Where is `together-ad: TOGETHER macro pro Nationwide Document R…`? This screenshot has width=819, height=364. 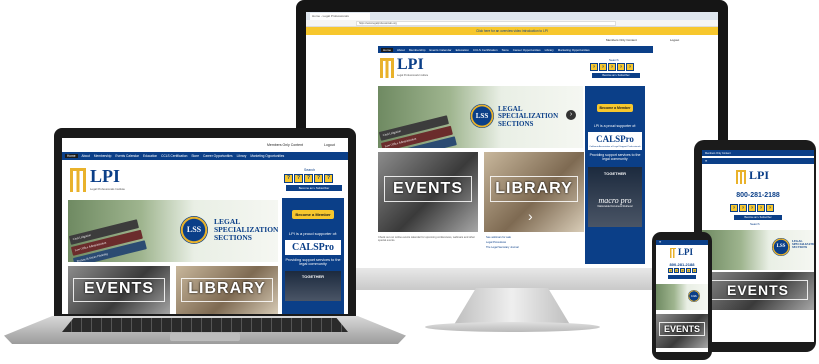
together-ad: TOGETHER macro pro Nationwide Document R… is located at coordinates (615, 197).